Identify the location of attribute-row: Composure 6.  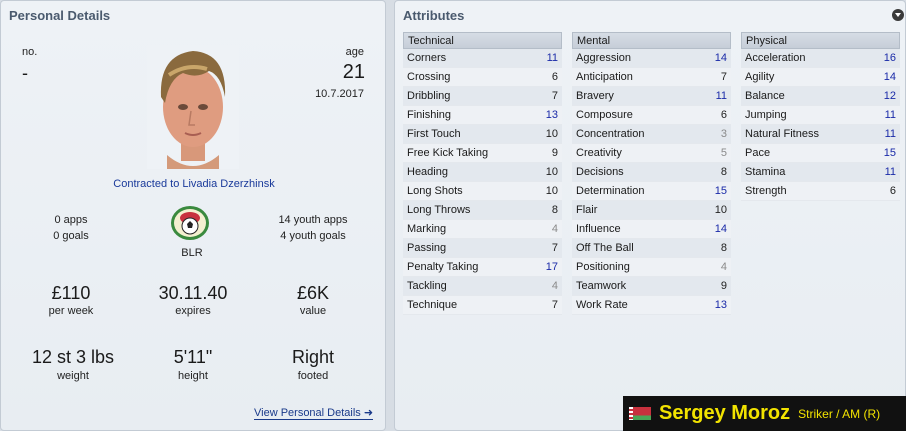
(651, 115).